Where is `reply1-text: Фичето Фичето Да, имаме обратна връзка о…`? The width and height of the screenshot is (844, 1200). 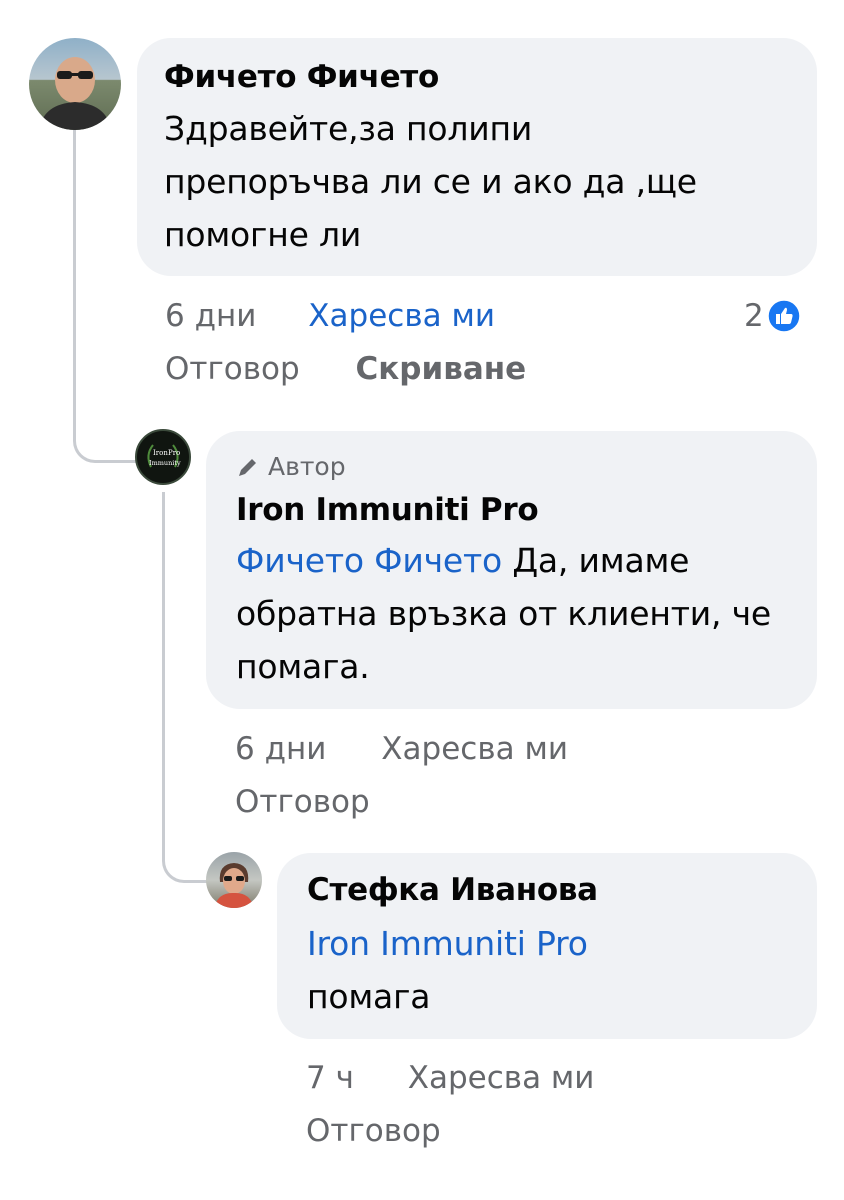
reply1-text: Фичето Фичето Да, имаме обратна връзка о… is located at coordinates (516, 613).